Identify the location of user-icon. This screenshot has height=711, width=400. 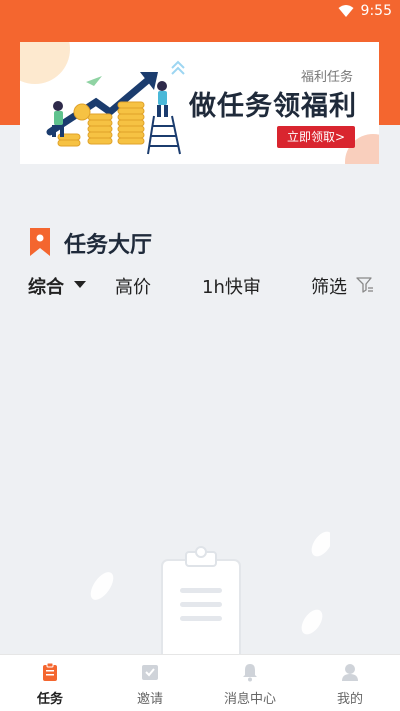
(350, 672).